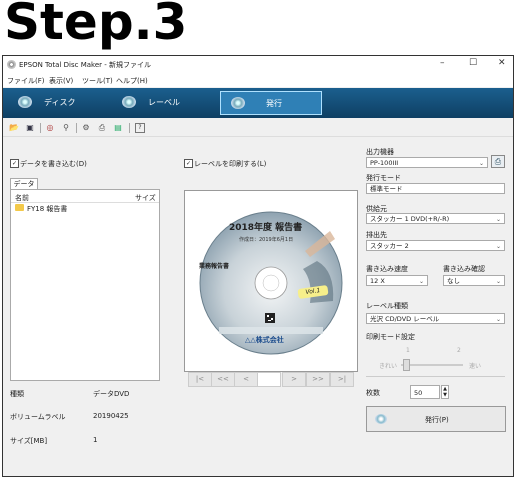 The width and height of the screenshot is (518, 477). What do you see at coordinates (435, 245) in the screenshot?
I see `eject-select: スタッカー 2 ⌄` at bounding box center [435, 245].